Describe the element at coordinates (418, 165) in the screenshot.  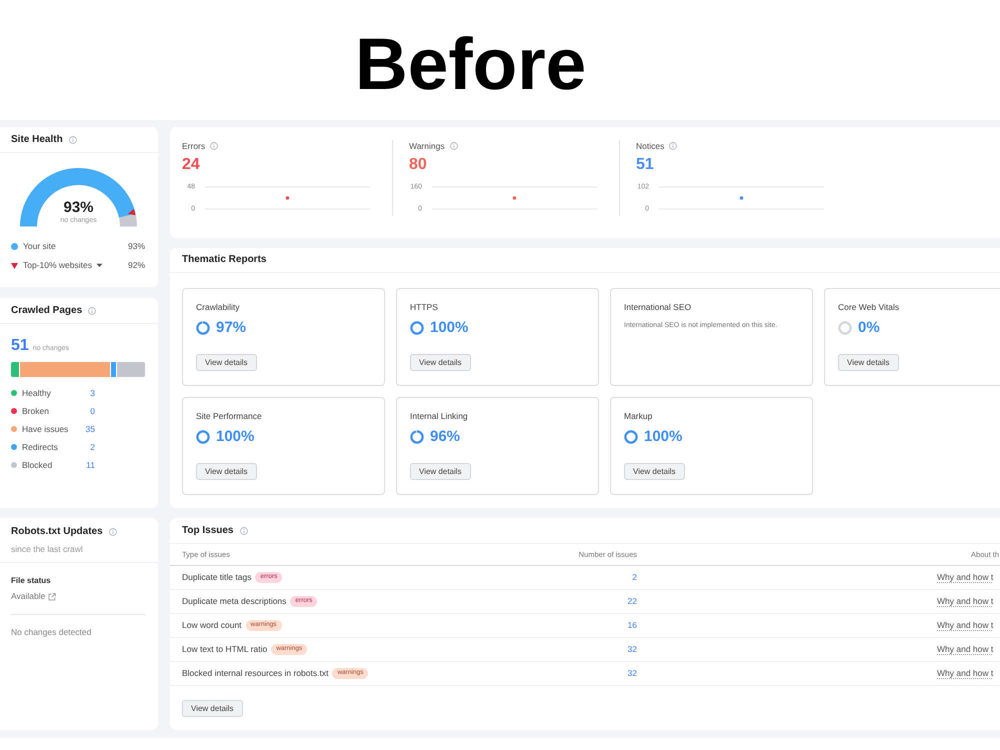
I see `metric-value: 80` at that location.